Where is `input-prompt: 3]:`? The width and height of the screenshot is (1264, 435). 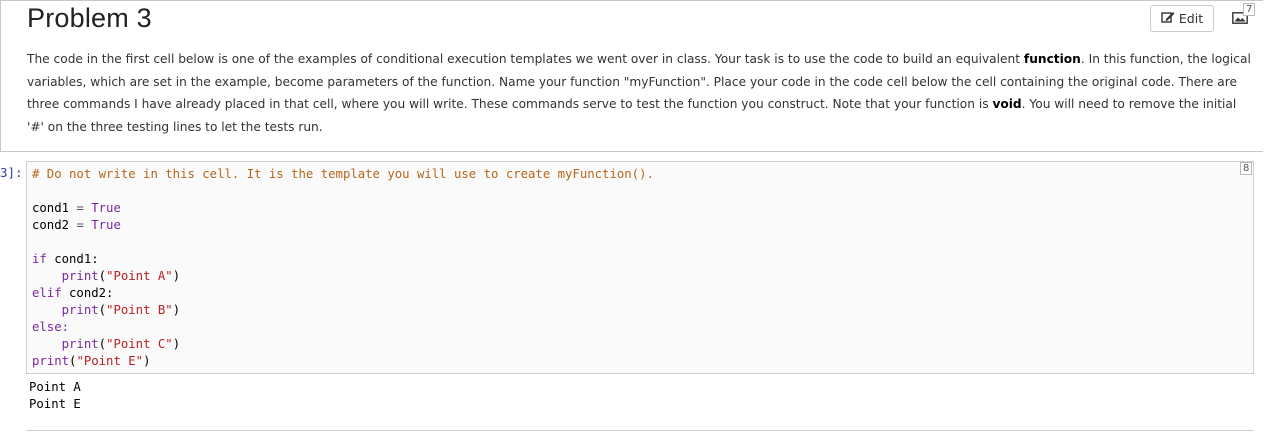 input-prompt: 3]: is located at coordinates (11, 172).